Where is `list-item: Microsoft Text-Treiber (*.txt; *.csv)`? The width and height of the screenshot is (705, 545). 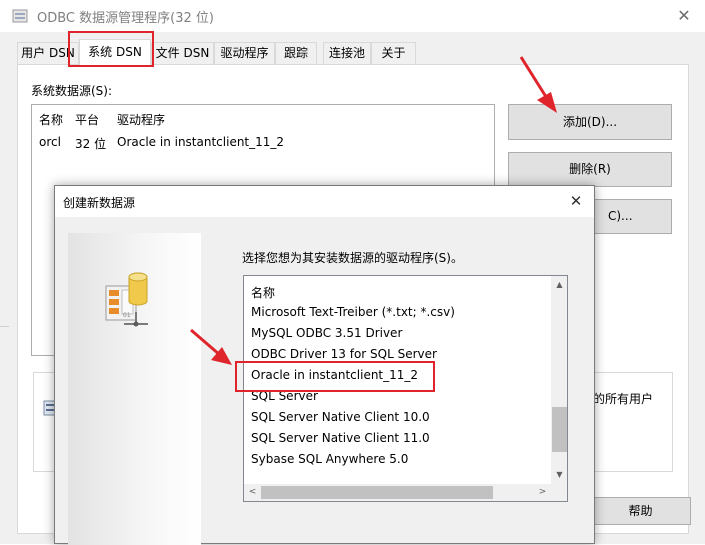 list-item: Microsoft Text-Treiber (*.txt; *.csv) is located at coordinates (353, 312).